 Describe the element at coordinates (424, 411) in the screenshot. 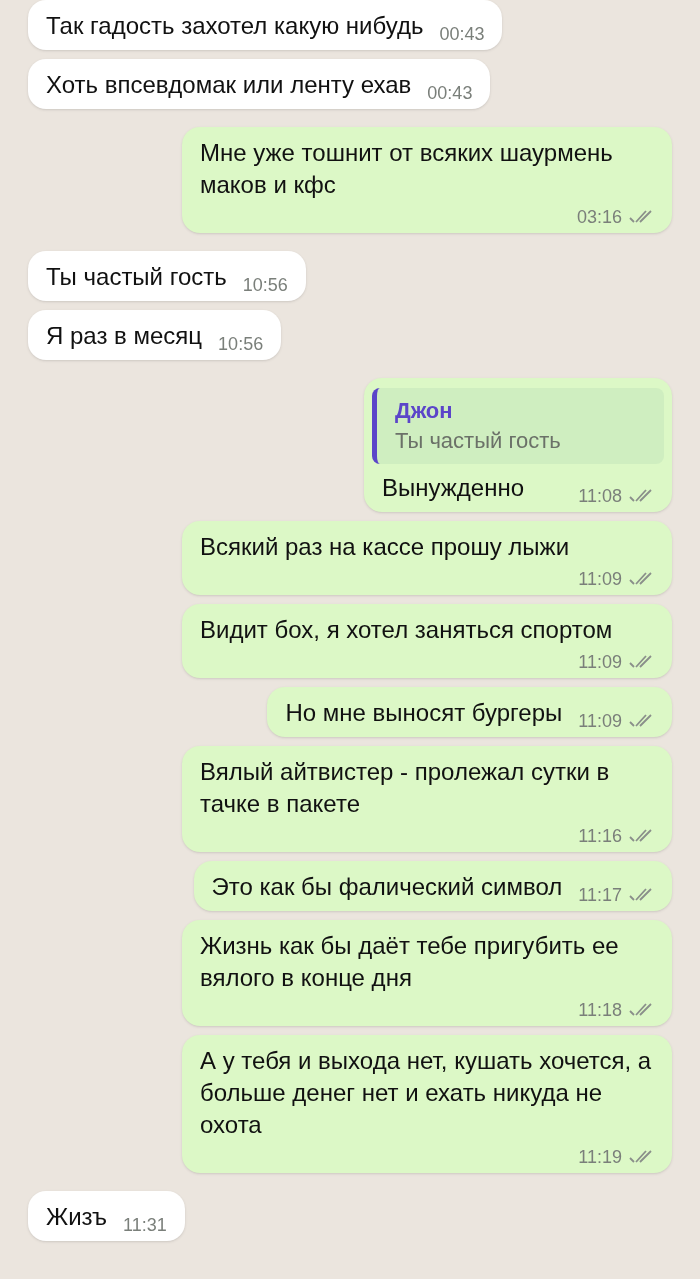

I see `quote-author: Джон` at that location.